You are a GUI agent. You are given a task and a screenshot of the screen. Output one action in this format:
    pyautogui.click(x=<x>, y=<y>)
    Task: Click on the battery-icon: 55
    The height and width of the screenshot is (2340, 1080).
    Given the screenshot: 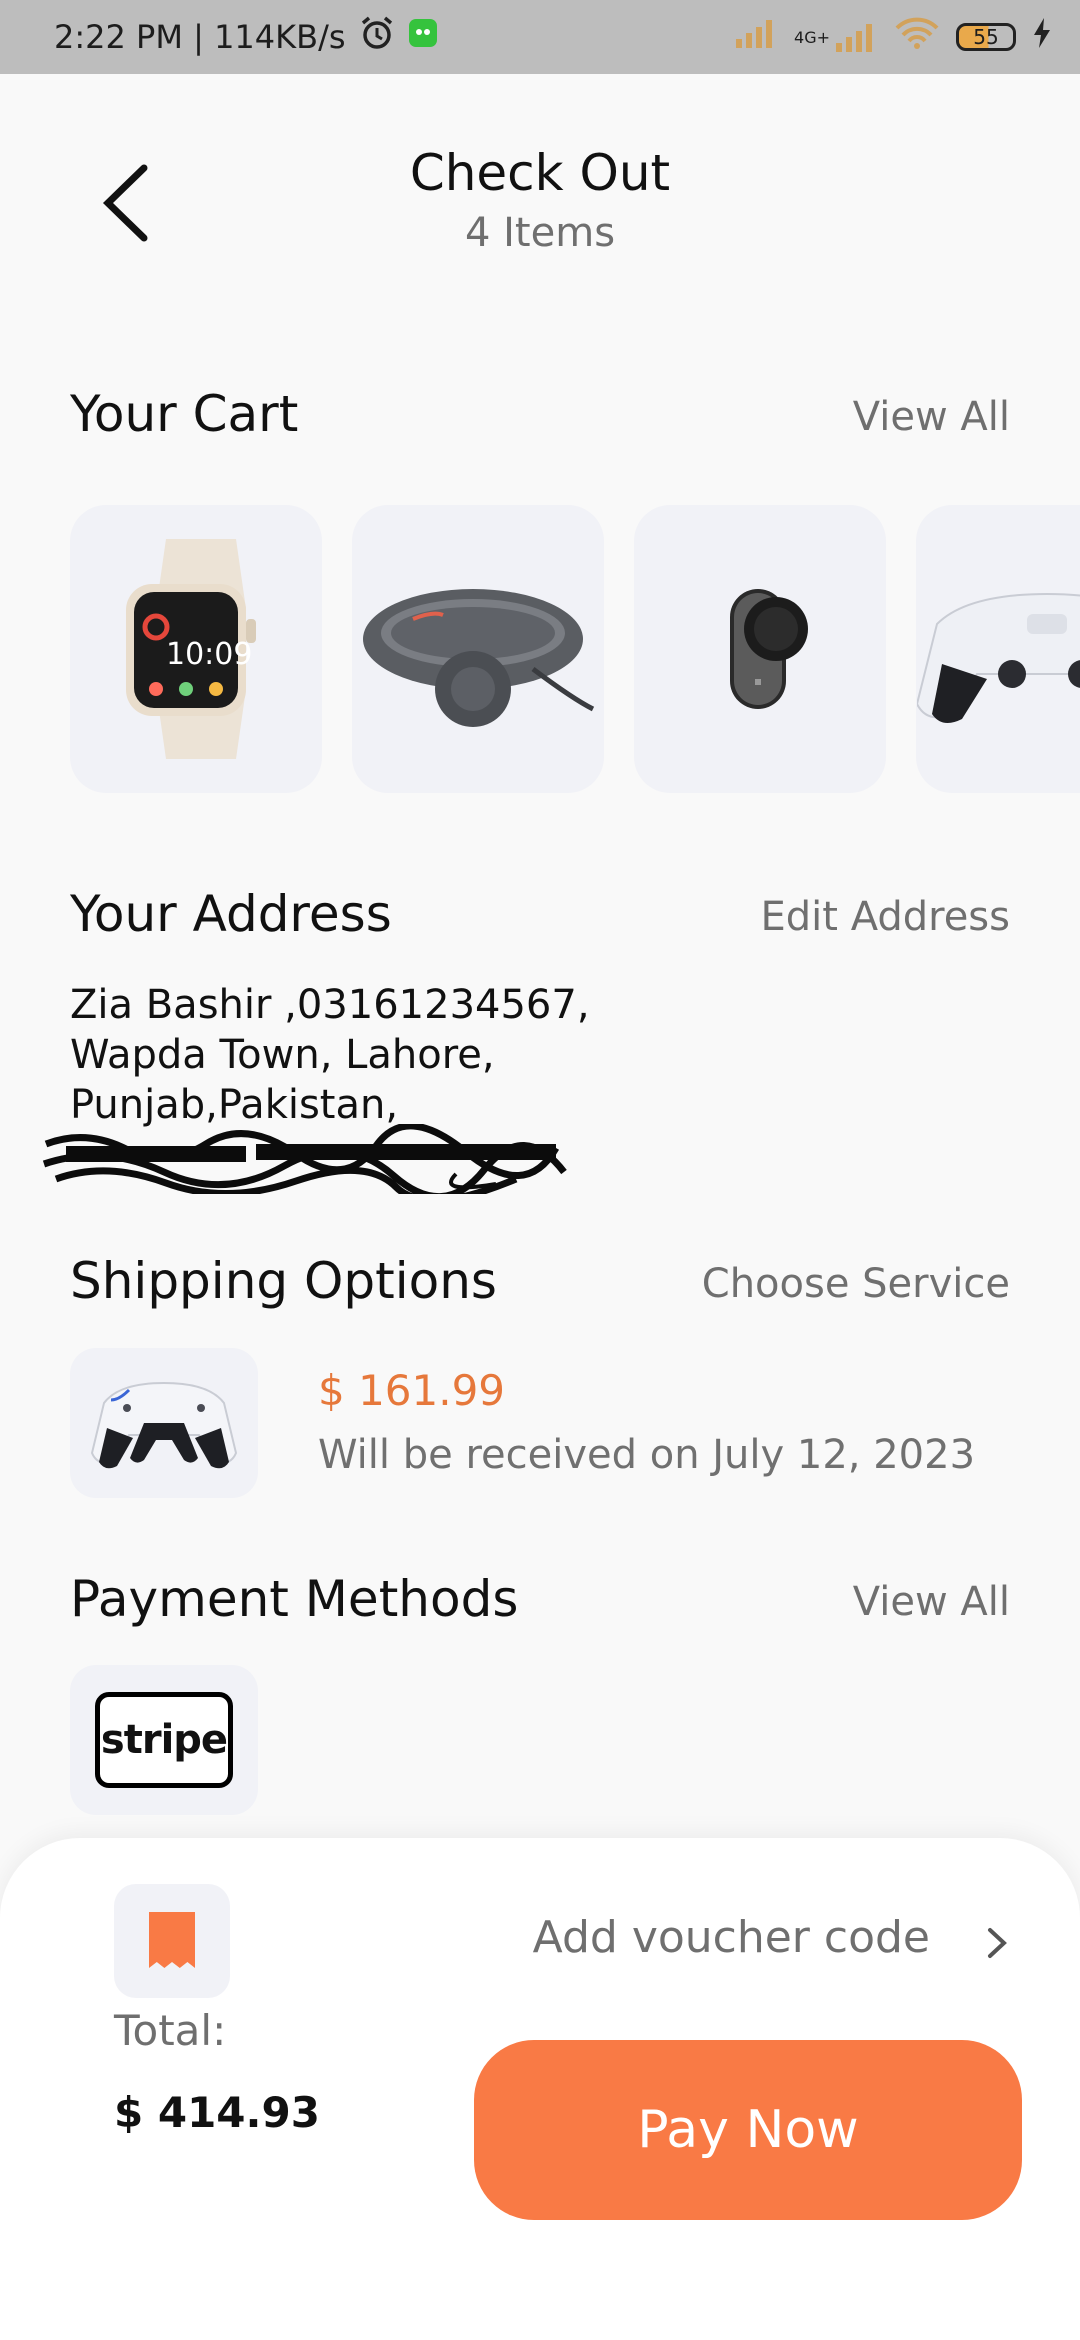 What is the action you would take?
    pyautogui.click(x=986, y=37)
    